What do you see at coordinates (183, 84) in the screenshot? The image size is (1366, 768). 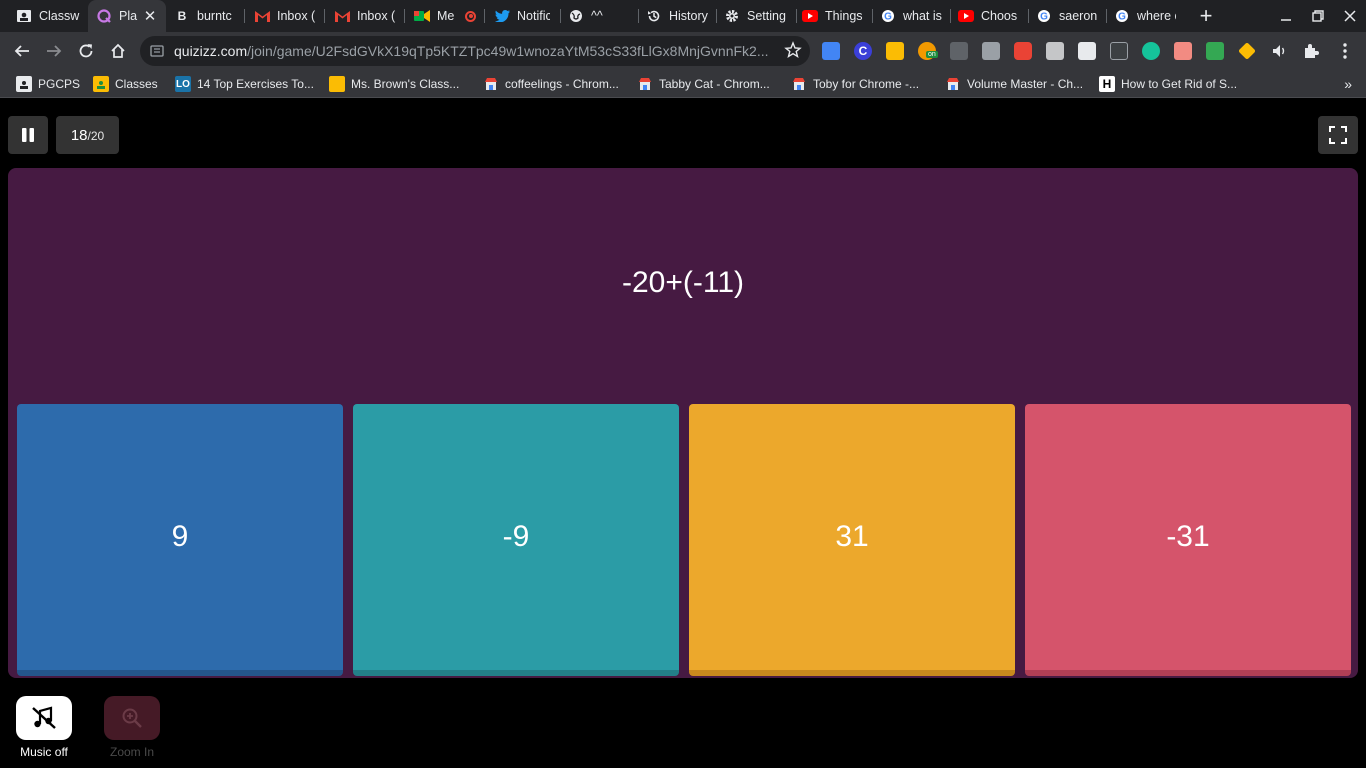 I see `lo-icon: LO` at bounding box center [183, 84].